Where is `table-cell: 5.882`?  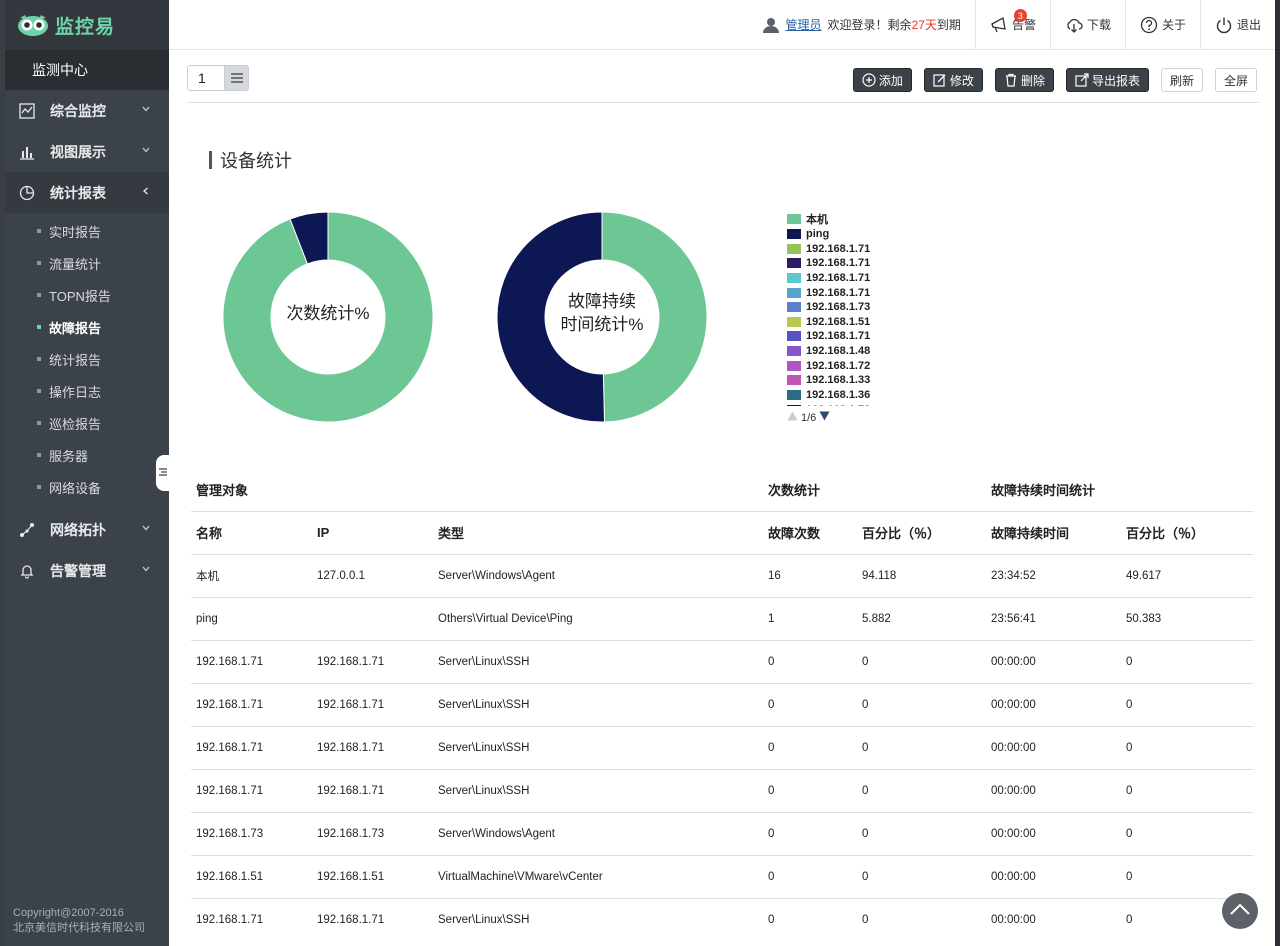 table-cell: 5.882 is located at coordinates (921, 618).